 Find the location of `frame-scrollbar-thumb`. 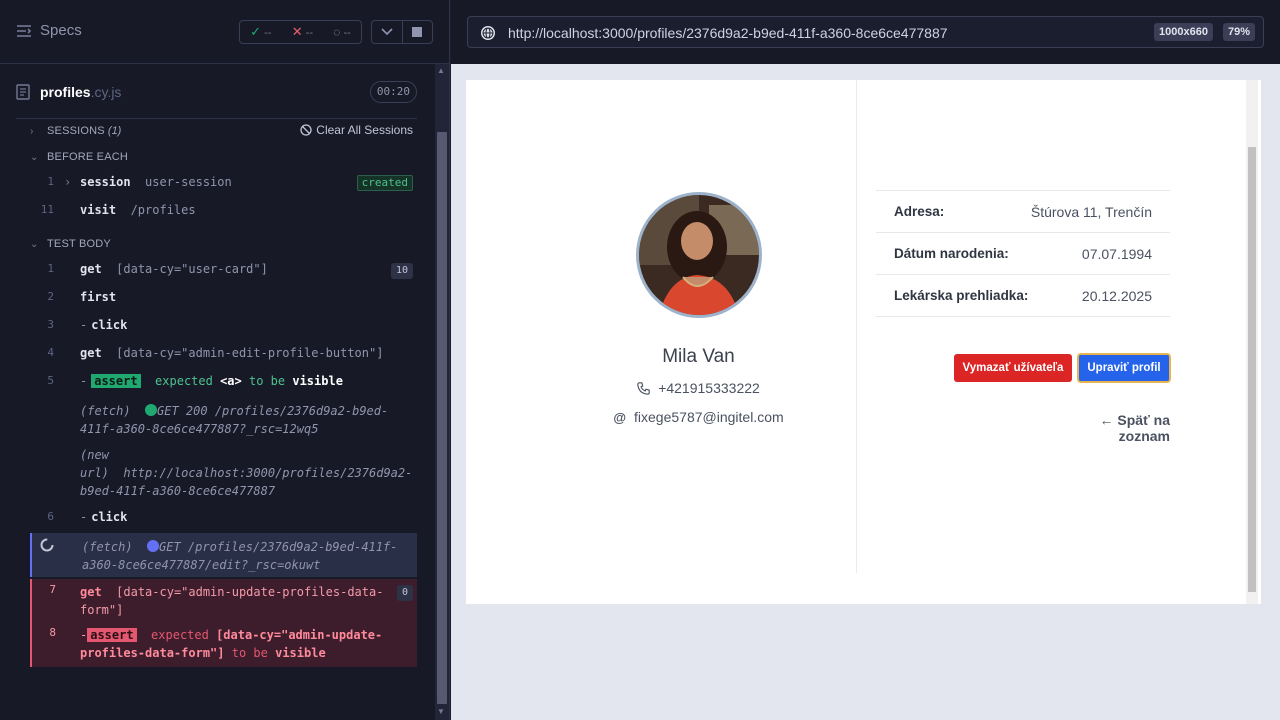

frame-scrollbar-thumb is located at coordinates (1252, 369).